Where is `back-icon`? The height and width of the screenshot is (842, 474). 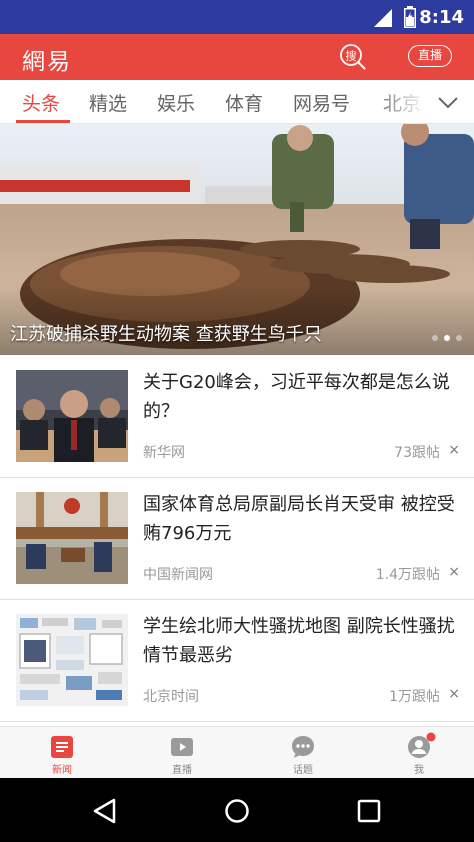
back-icon is located at coordinates (105, 811).